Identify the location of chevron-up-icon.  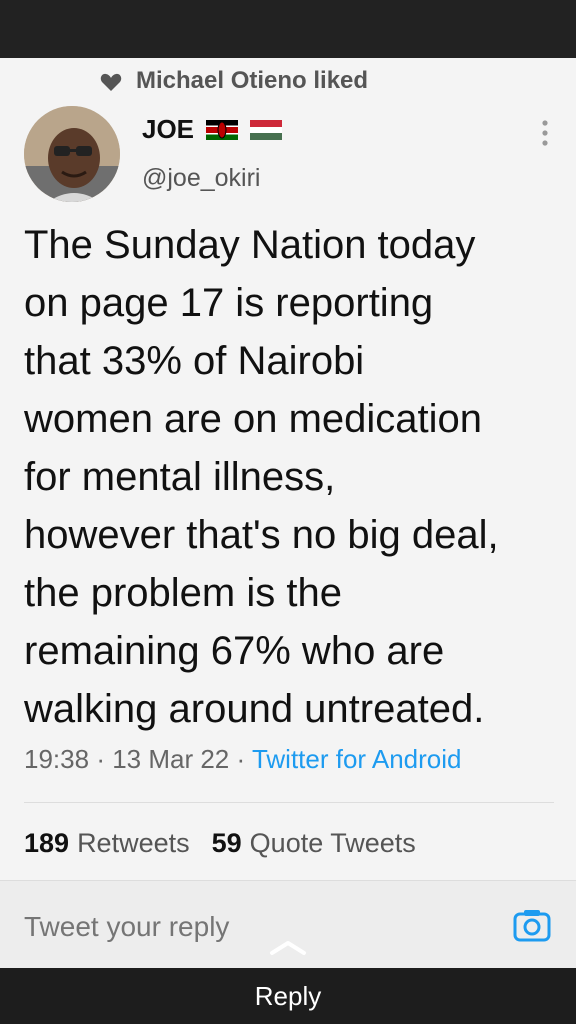
(288, 948).